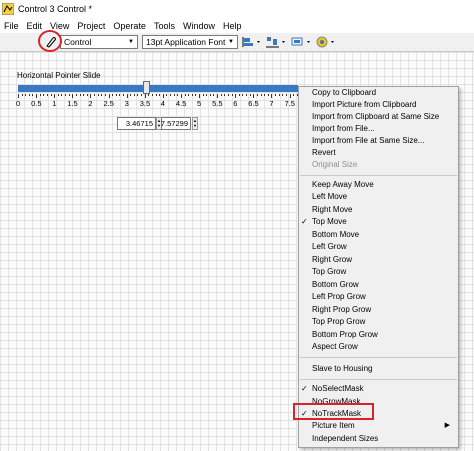  I want to click on menu-picture-item-label: Picture Item, so click(333, 425).